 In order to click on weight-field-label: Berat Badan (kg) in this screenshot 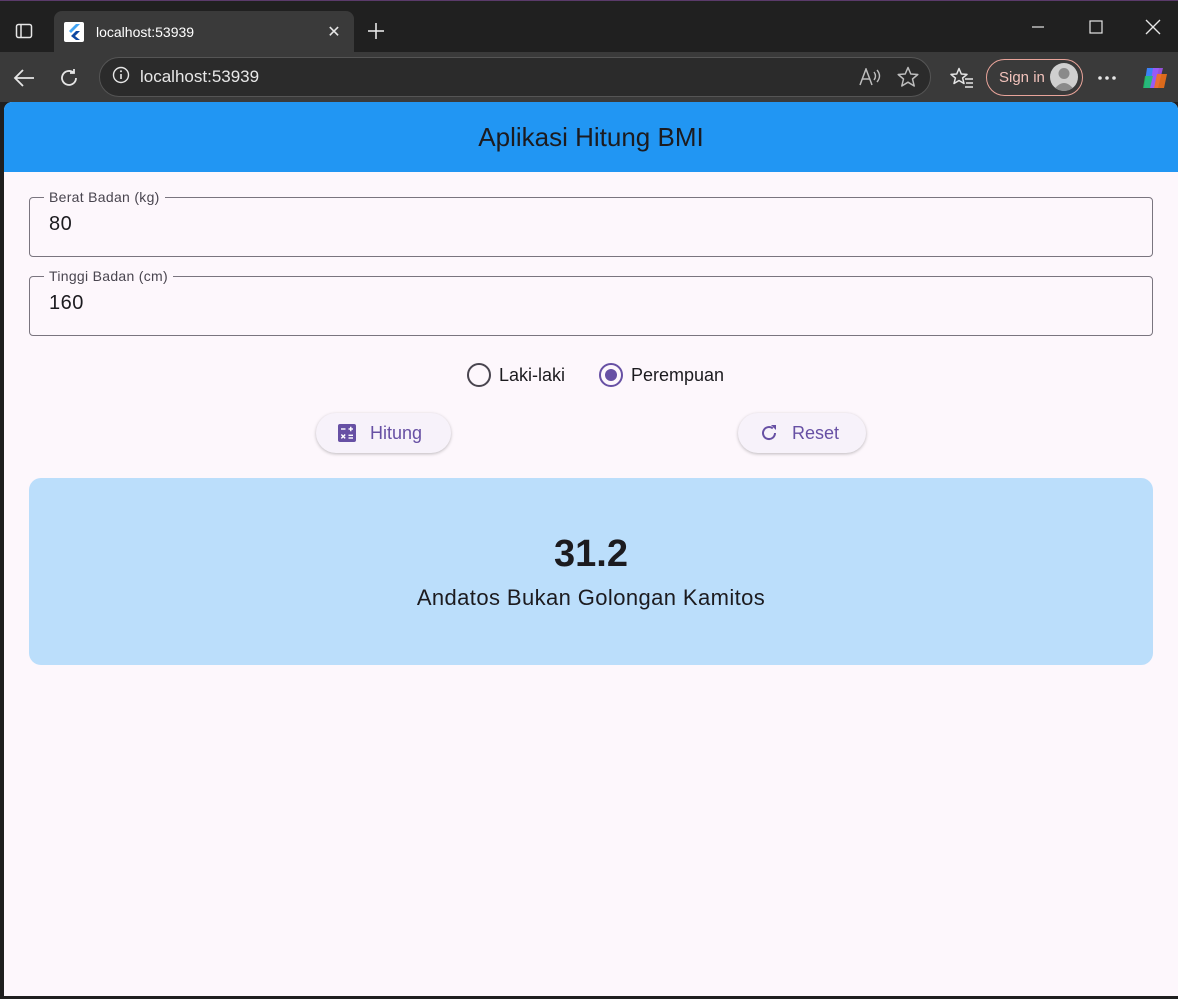, I will do `click(104, 197)`.